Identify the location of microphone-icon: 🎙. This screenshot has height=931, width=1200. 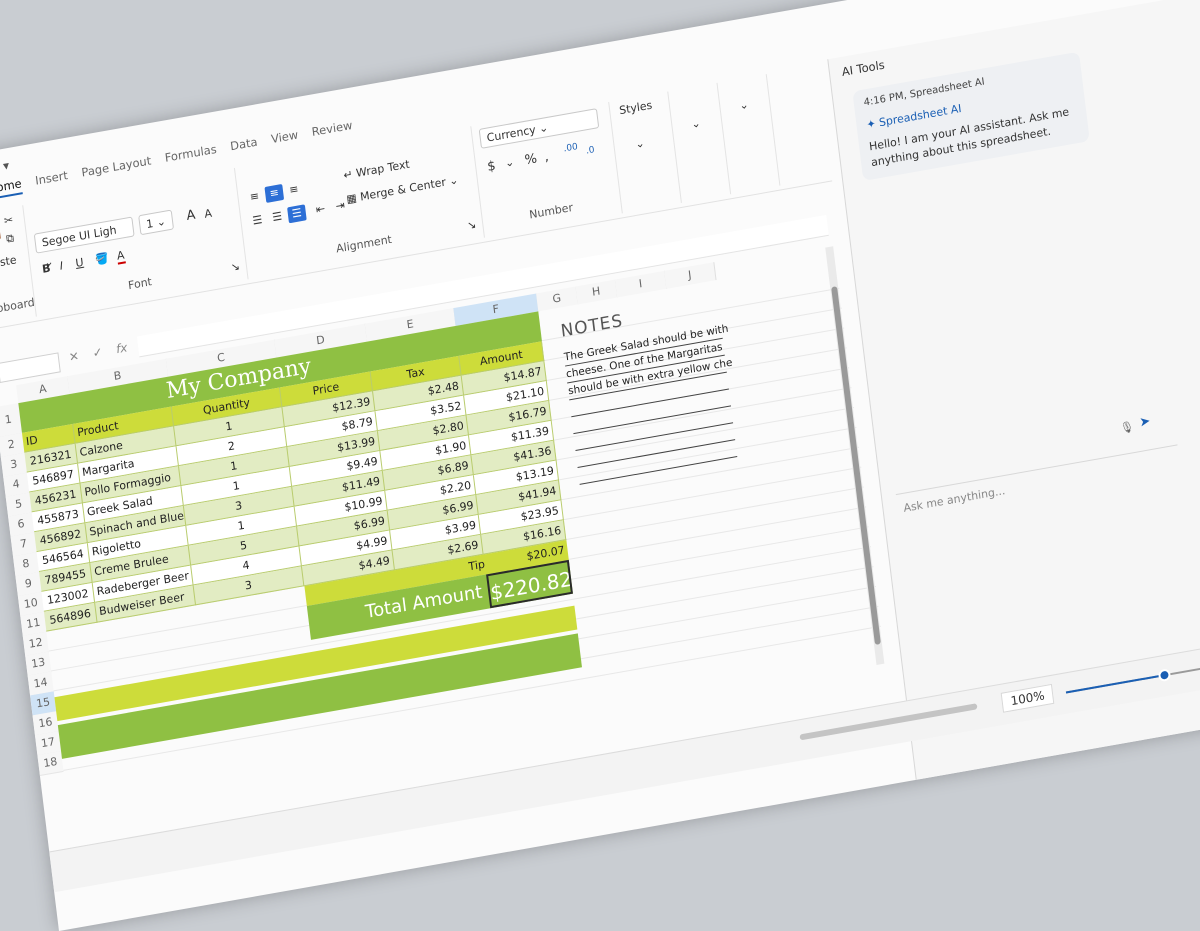
(1126, 427).